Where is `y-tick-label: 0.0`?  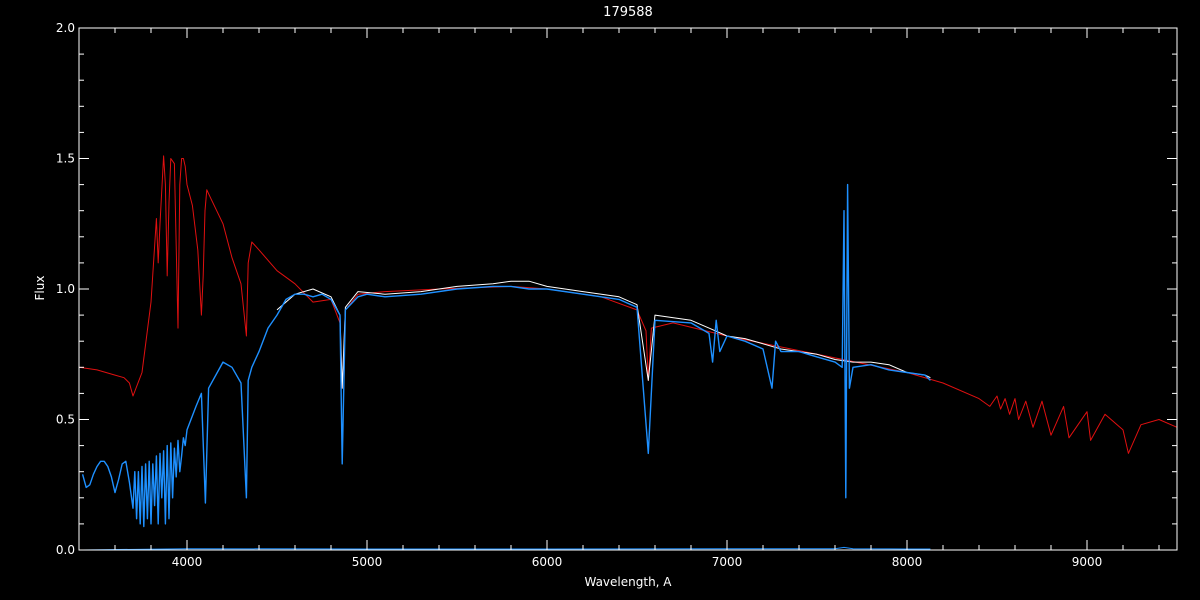
y-tick-label: 0.0 is located at coordinates (65, 550).